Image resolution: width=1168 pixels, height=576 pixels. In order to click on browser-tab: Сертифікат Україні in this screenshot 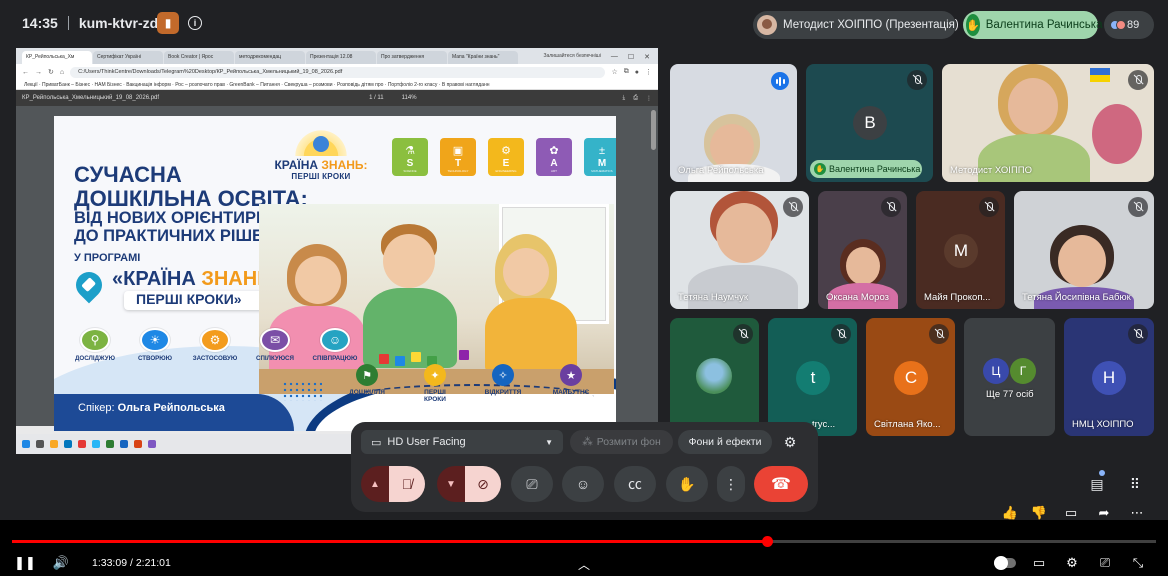, I will do `click(128, 57)`.